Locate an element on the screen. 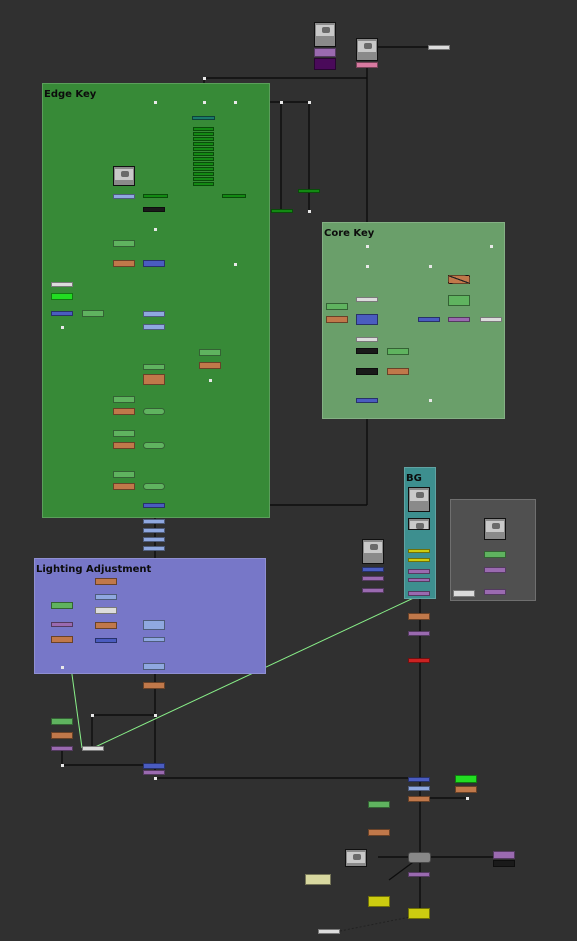 The image size is (577, 941). backdrop-unnamed is located at coordinates (493, 550).